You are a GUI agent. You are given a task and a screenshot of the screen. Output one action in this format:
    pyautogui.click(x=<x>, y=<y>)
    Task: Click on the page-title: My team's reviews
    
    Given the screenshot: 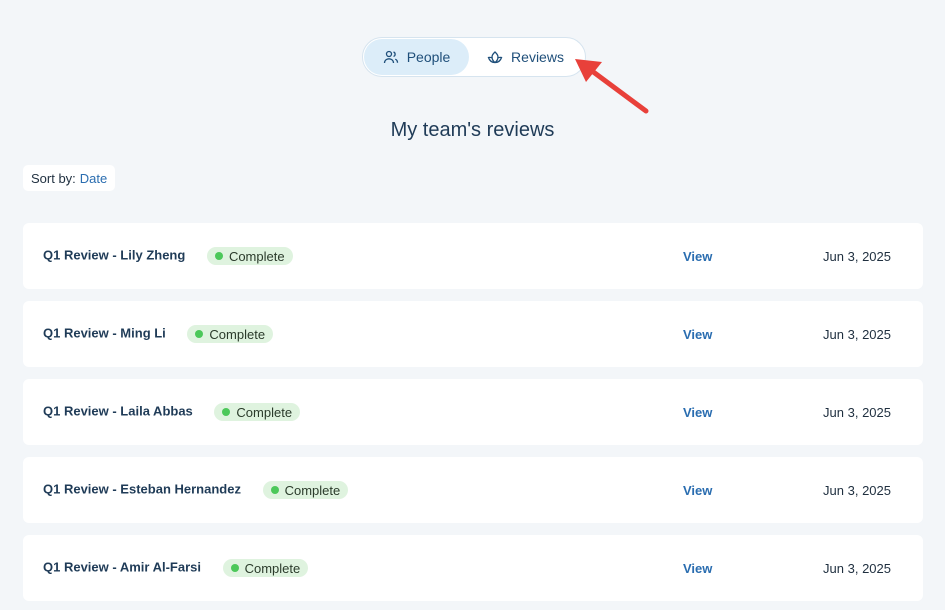 What is the action you would take?
    pyautogui.click(x=472, y=130)
    